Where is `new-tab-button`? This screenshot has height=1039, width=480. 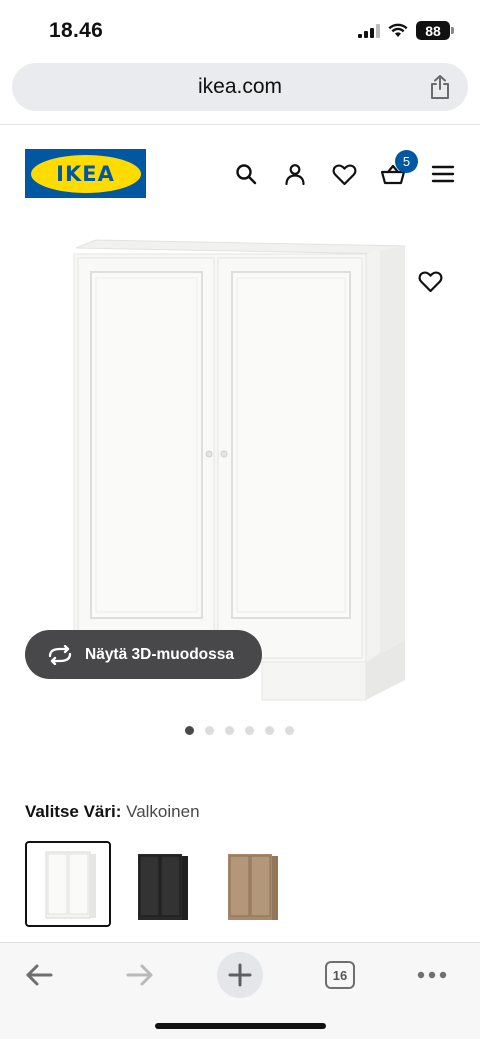 new-tab-button is located at coordinates (240, 975).